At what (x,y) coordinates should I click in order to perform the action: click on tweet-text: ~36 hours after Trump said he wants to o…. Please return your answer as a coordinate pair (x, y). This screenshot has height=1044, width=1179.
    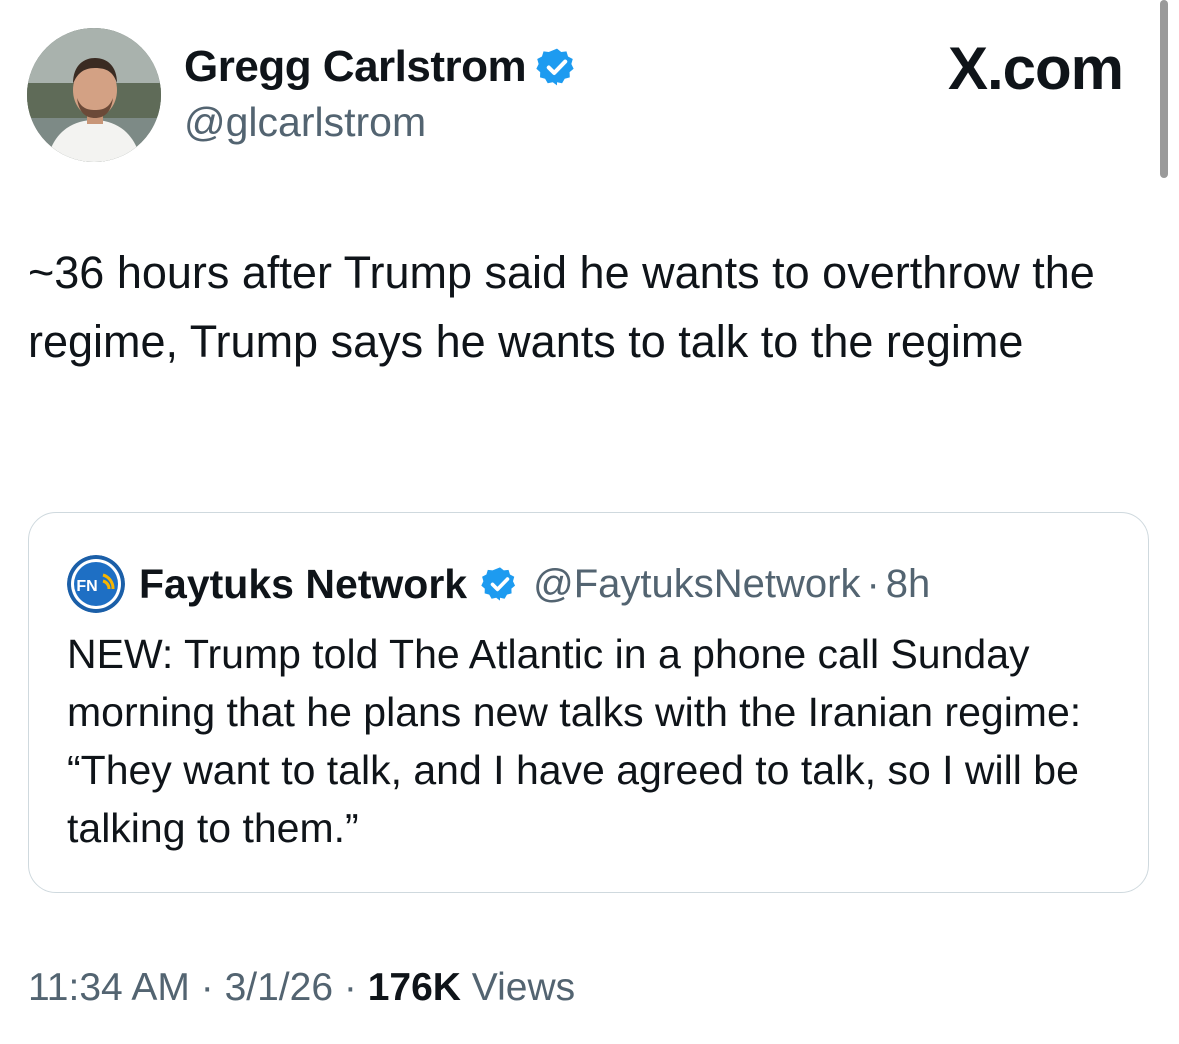
    Looking at the image, I should click on (561, 307).